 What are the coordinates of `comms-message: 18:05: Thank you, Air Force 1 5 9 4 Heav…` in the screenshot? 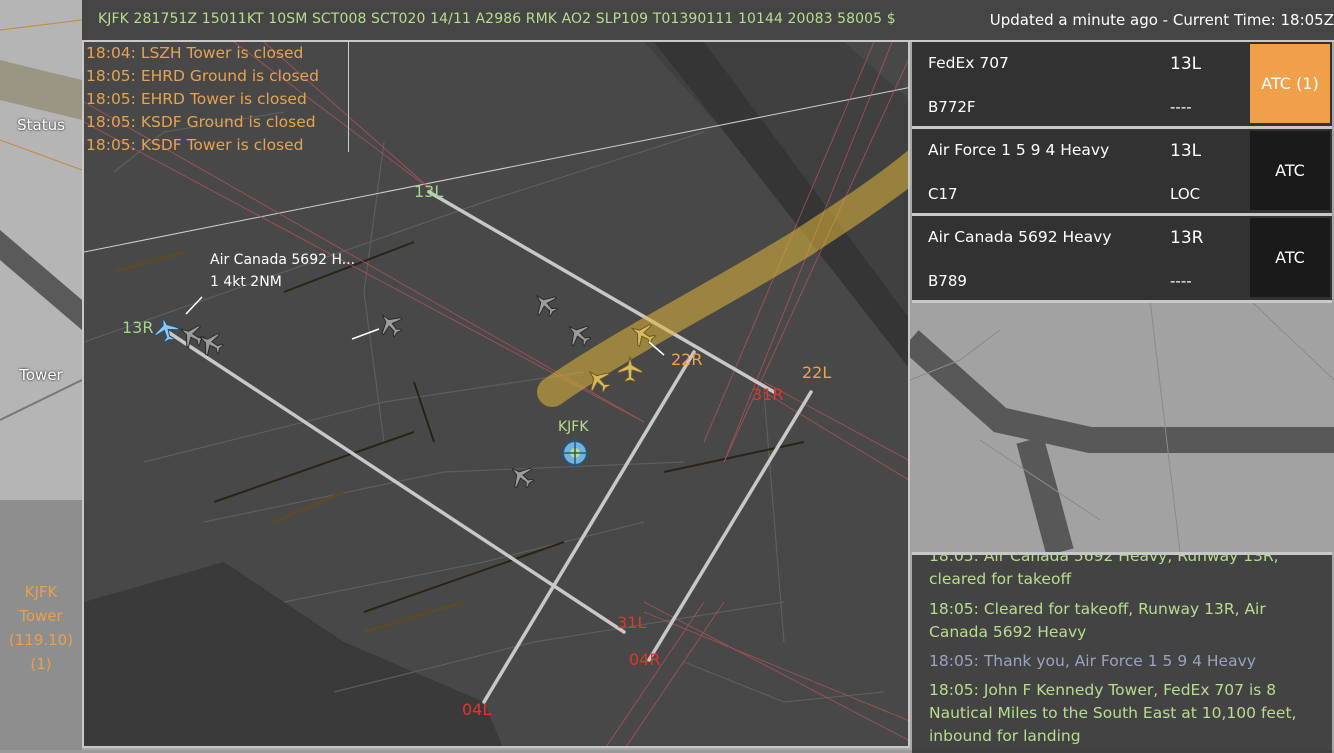 It's located at (1092, 661).